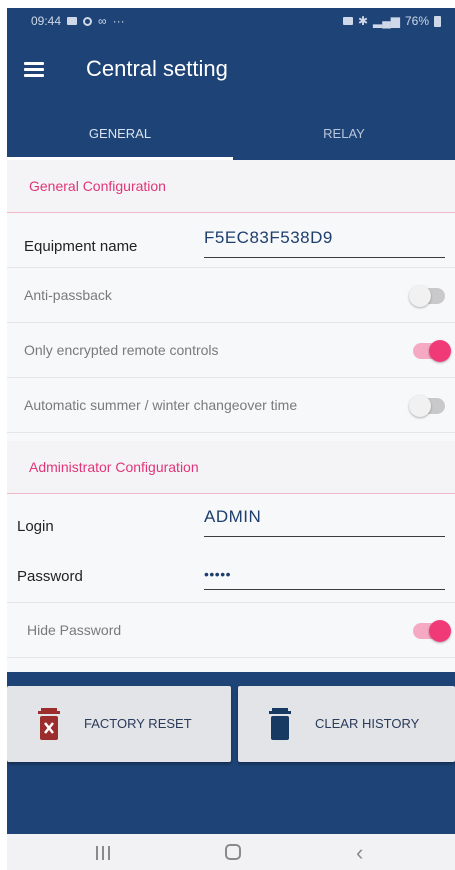 This screenshot has height=870, width=455. Describe the element at coordinates (344, 134) in the screenshot. I see `tab-relay: RELAY` at that location.